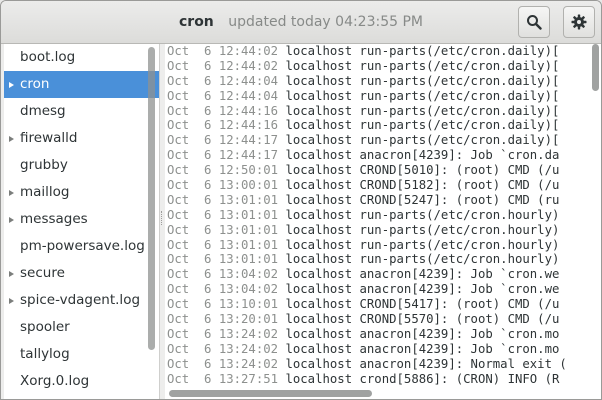 The height and width of the screenshot is (400, 602). What do you see at coordinates (45, 354) in the screenshot?
I see `sidebar-item-label: tallylog` at bounding box center [45, 354].